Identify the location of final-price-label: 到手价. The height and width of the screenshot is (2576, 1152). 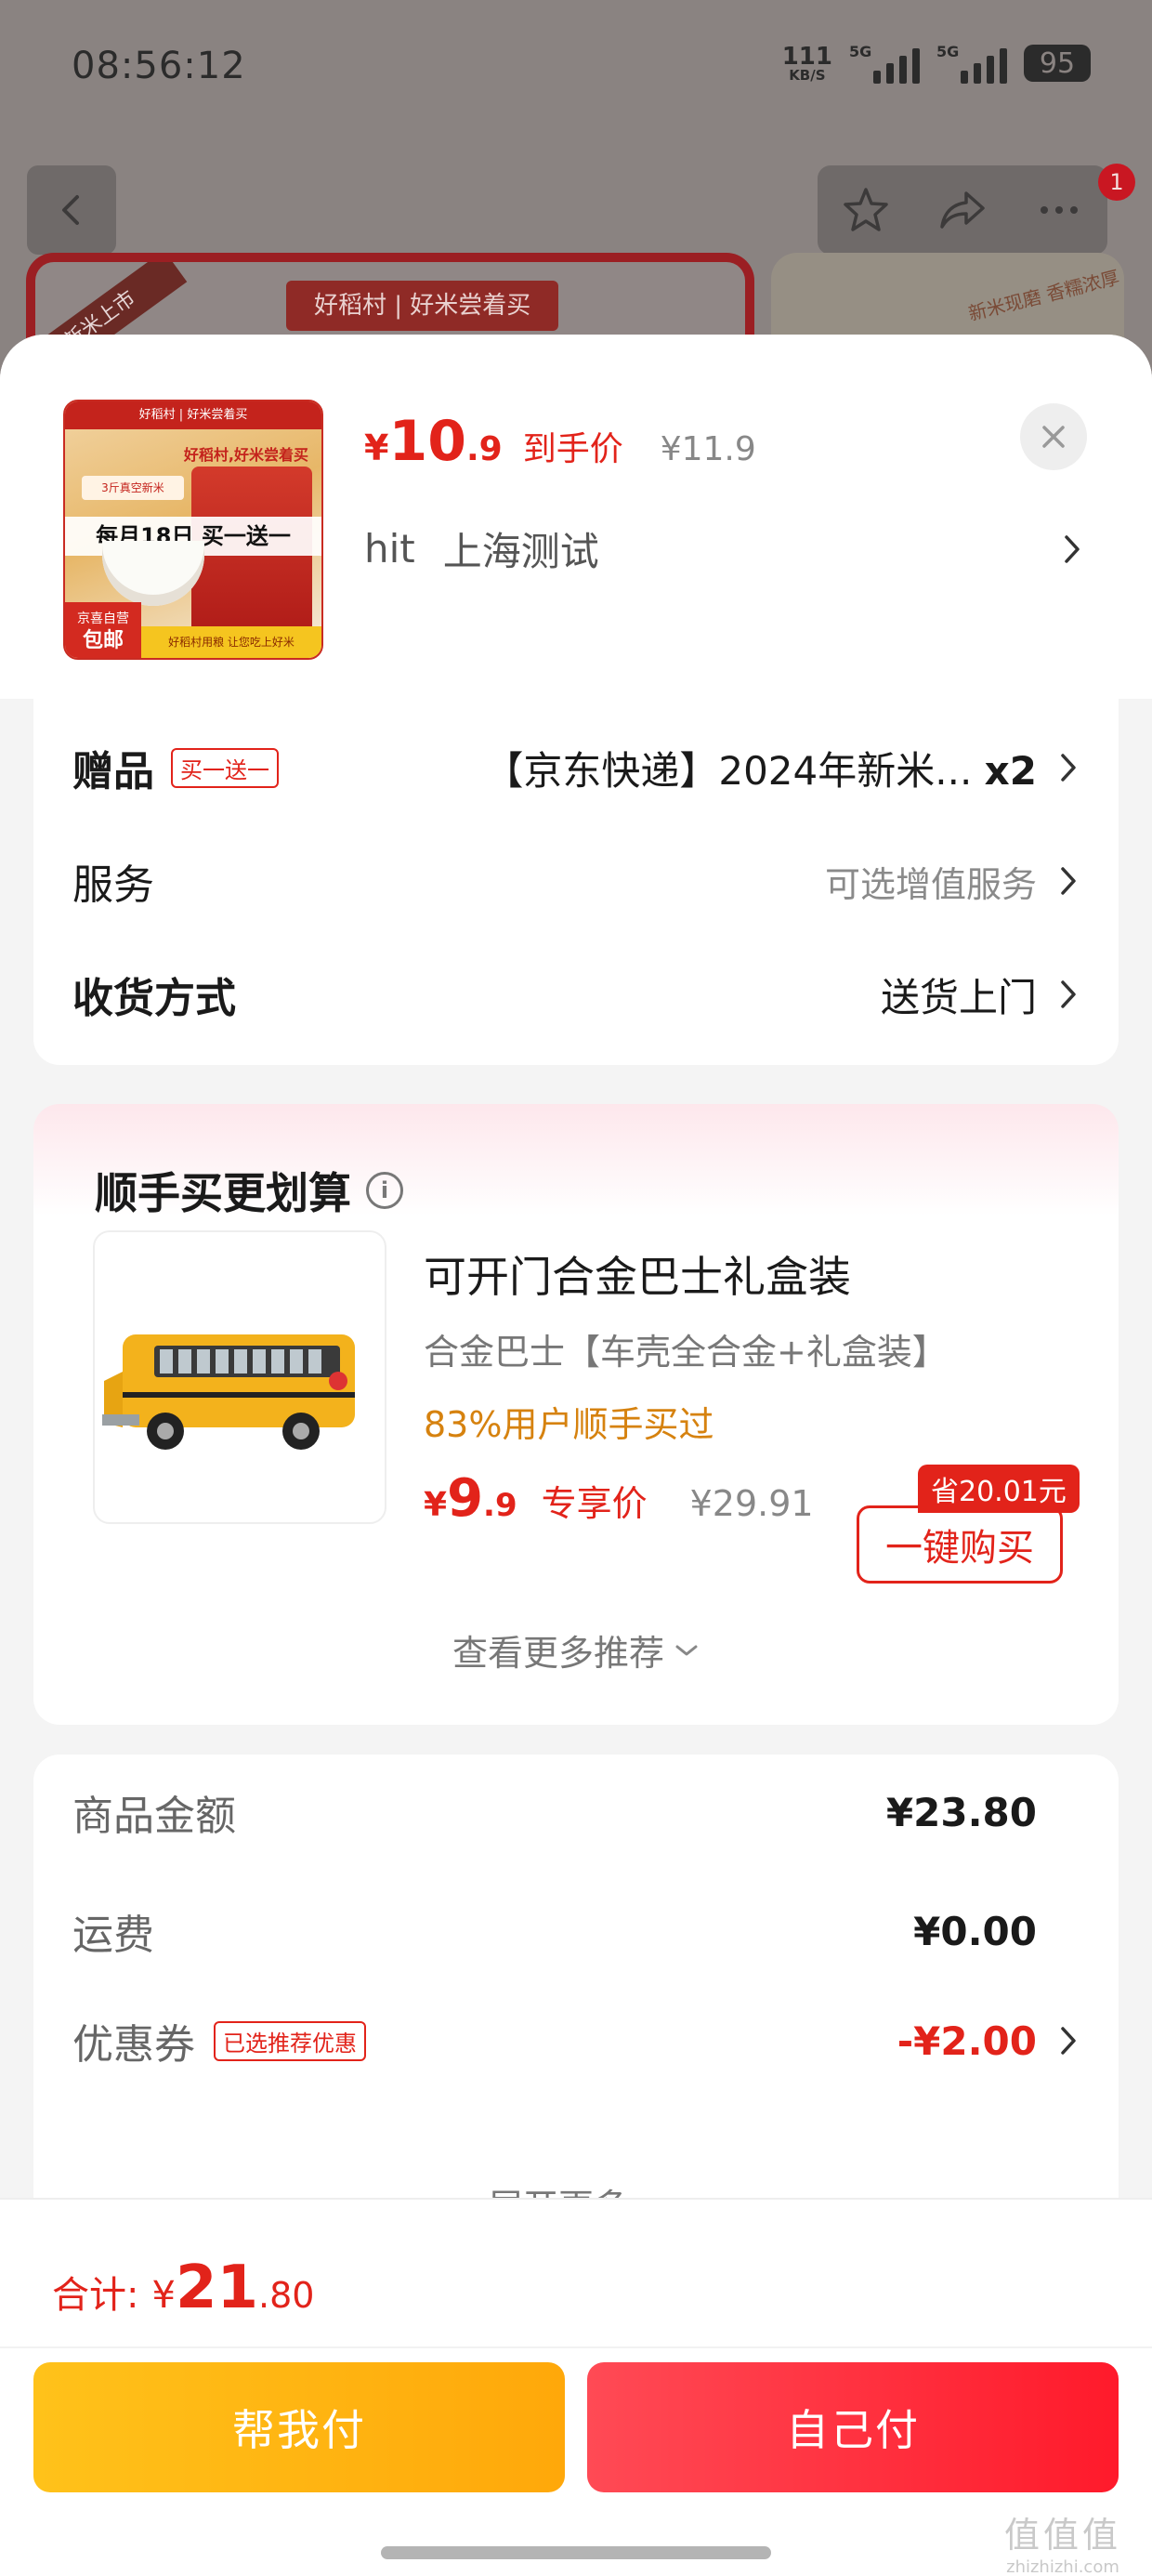
(572, 449).